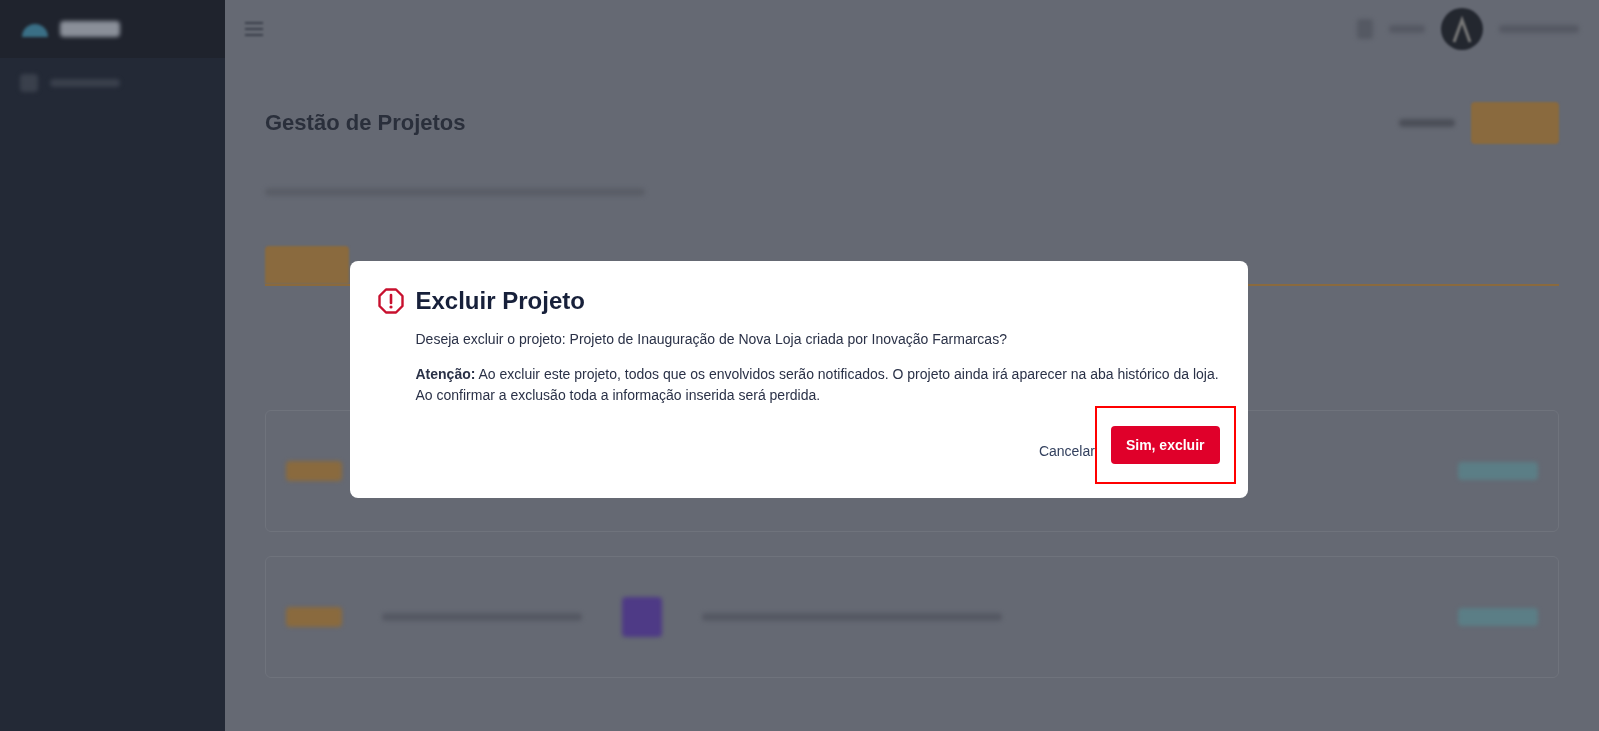 This screenshot has width=1599, height=731. What do you see at coordinates (1427, 123) in the screenshot?
I see `blurred-text` at bounding box center [1427, 123].